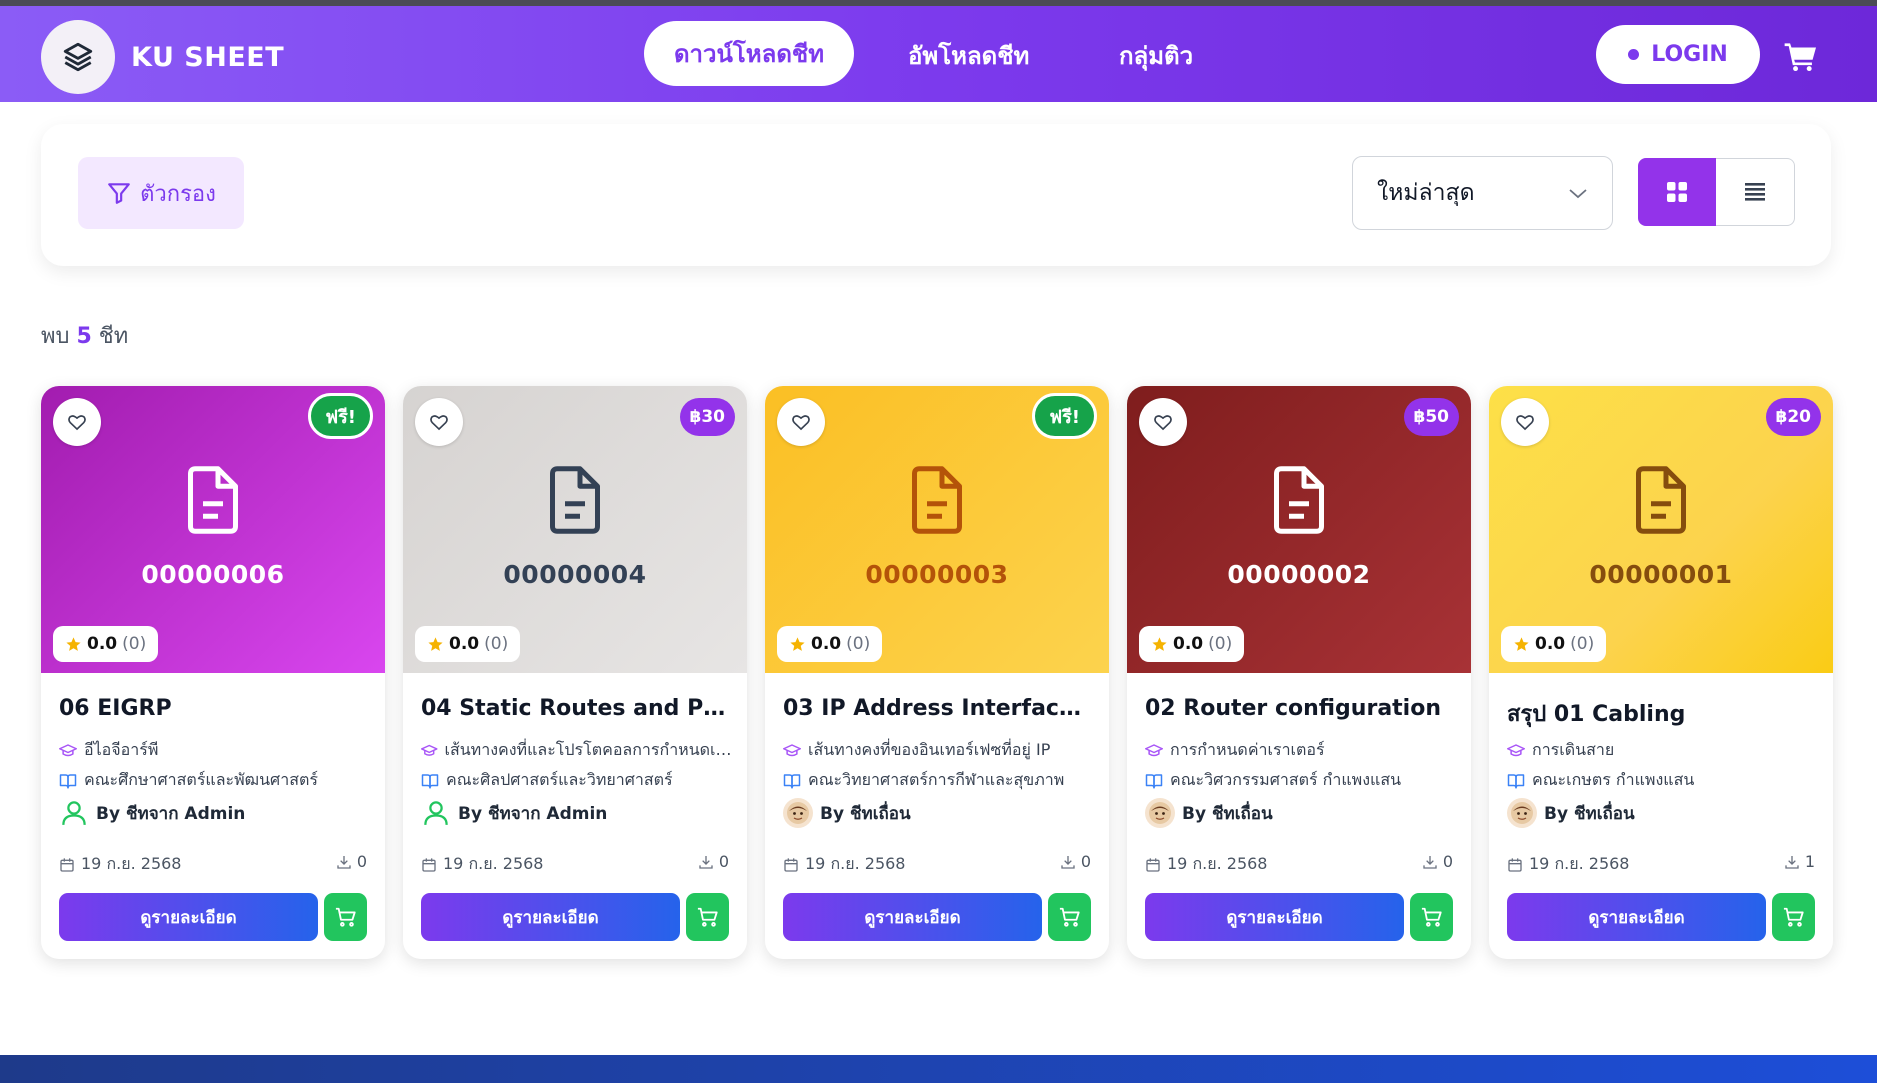 This screenshot has width=1877, height=1083. What do you see at coordinates (575, 529) in the screenshot?
I see `sheet-cover: ฿30 00000004 0.0 (0)` at bounding box center [575, 529].